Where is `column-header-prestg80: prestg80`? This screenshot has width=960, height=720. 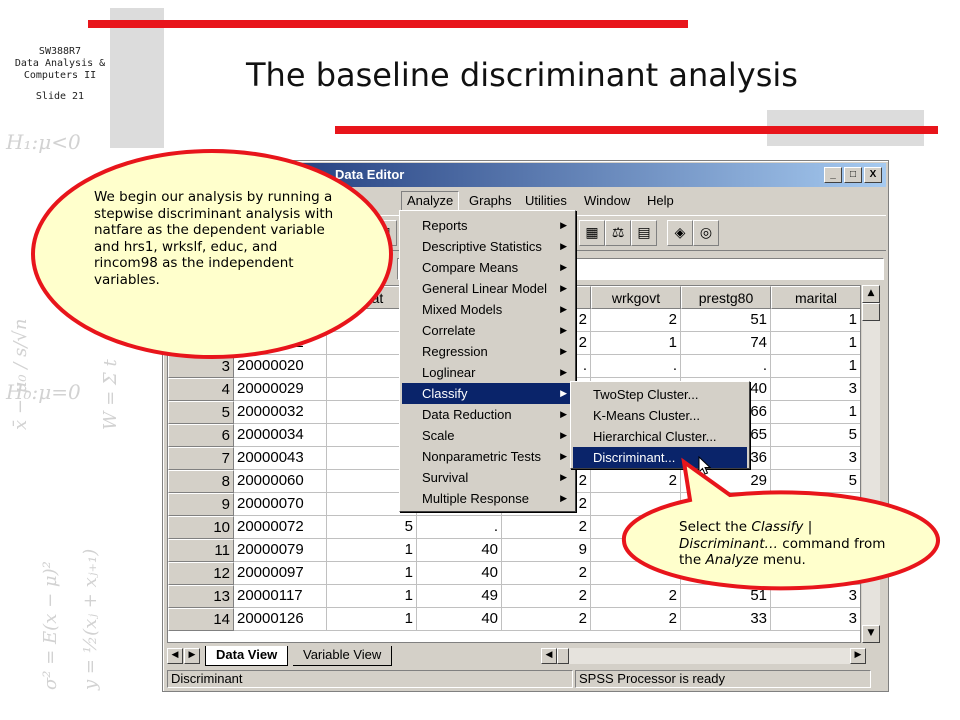
column-header-prestg80: prestg80 is located at coordinates (726, 297).